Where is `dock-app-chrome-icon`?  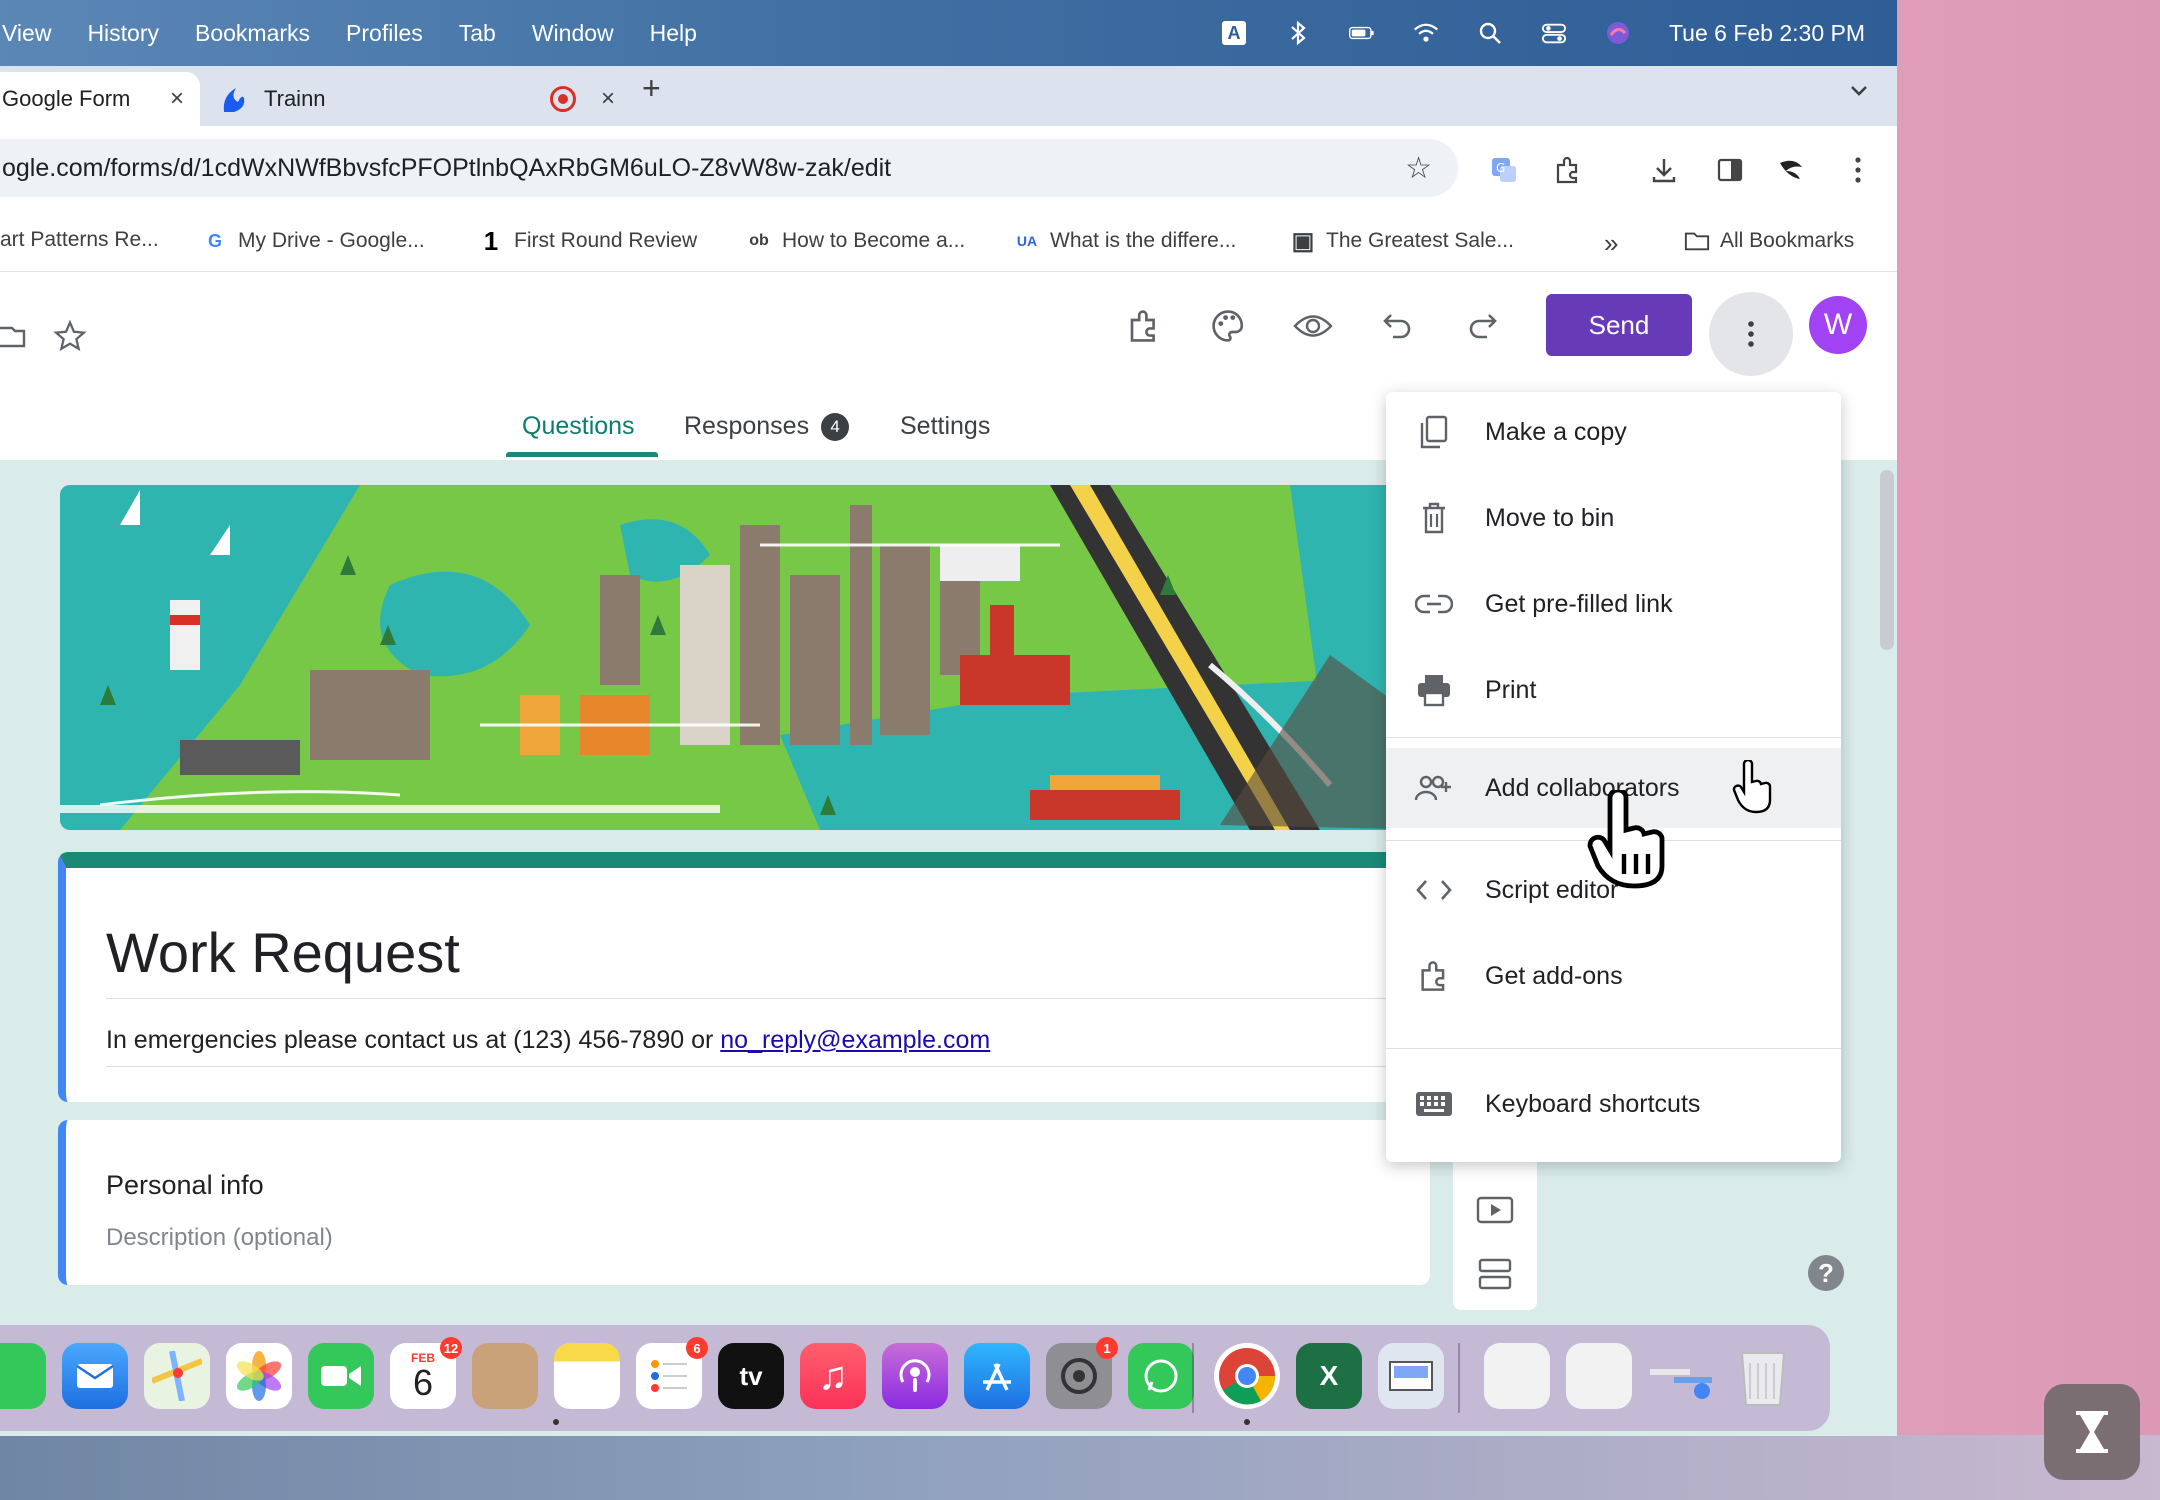 dock-app-chrome-icon is located at coordinates (1247, 1376).